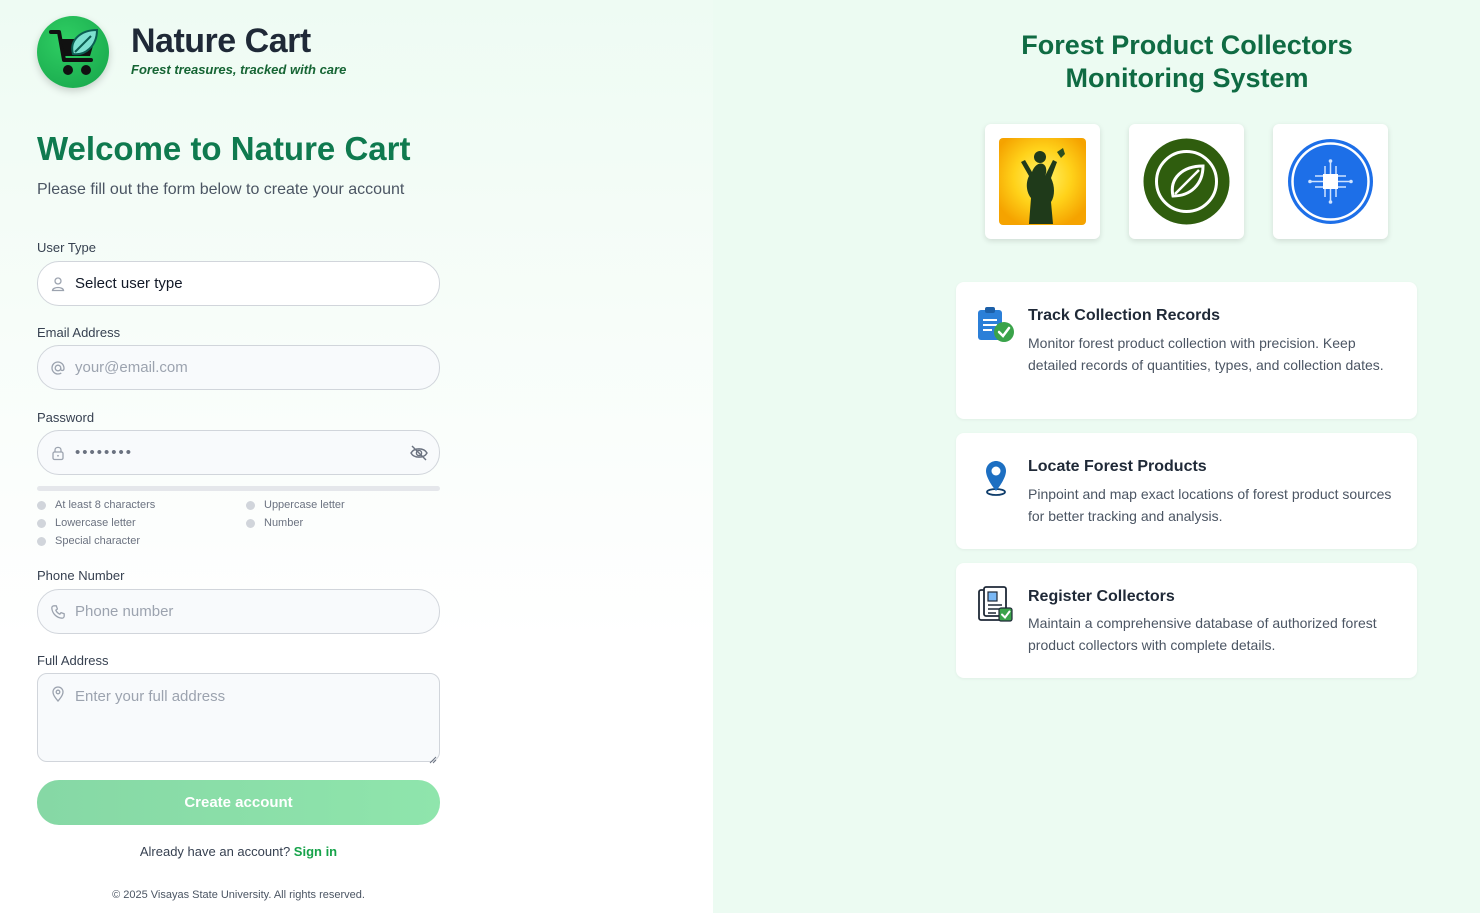 The image size is (1480, 913). Describe the element at coordinates (419, 453) in the screenshot. I see `eye-off-icon` at that location.